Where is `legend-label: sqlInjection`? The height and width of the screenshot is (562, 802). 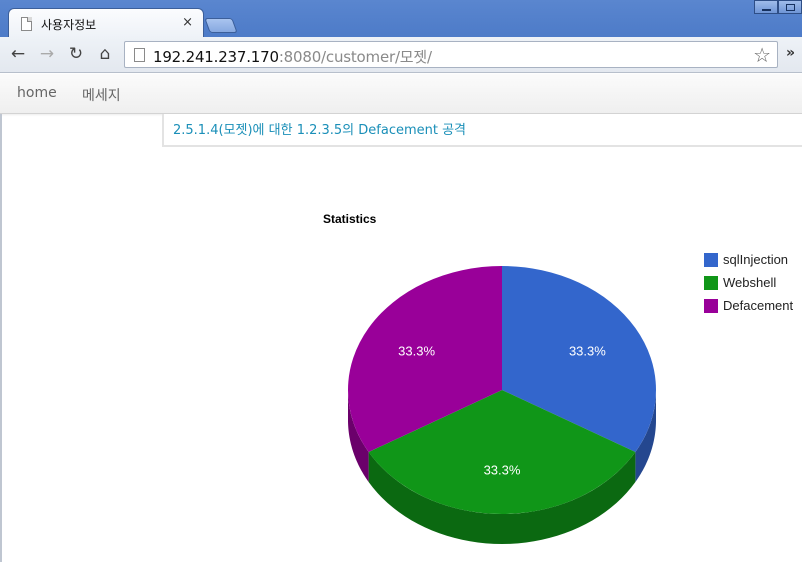
legend-label: sqlInjection is located at coordinates (756, 259).